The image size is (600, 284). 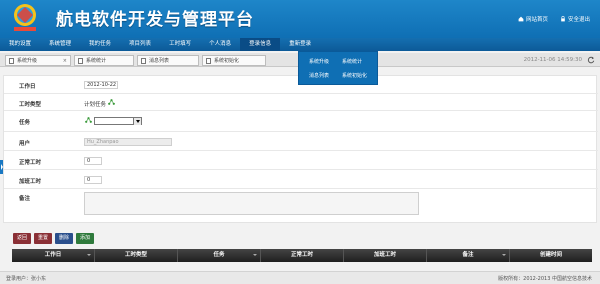 I want to click on home-link: 网站首页, so click(x=533, y=19).